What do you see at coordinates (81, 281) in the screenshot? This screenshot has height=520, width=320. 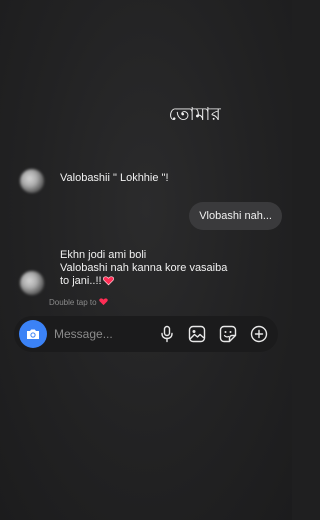 I see `message-line-text: to jani..!!` at bounding box center [81, 281].